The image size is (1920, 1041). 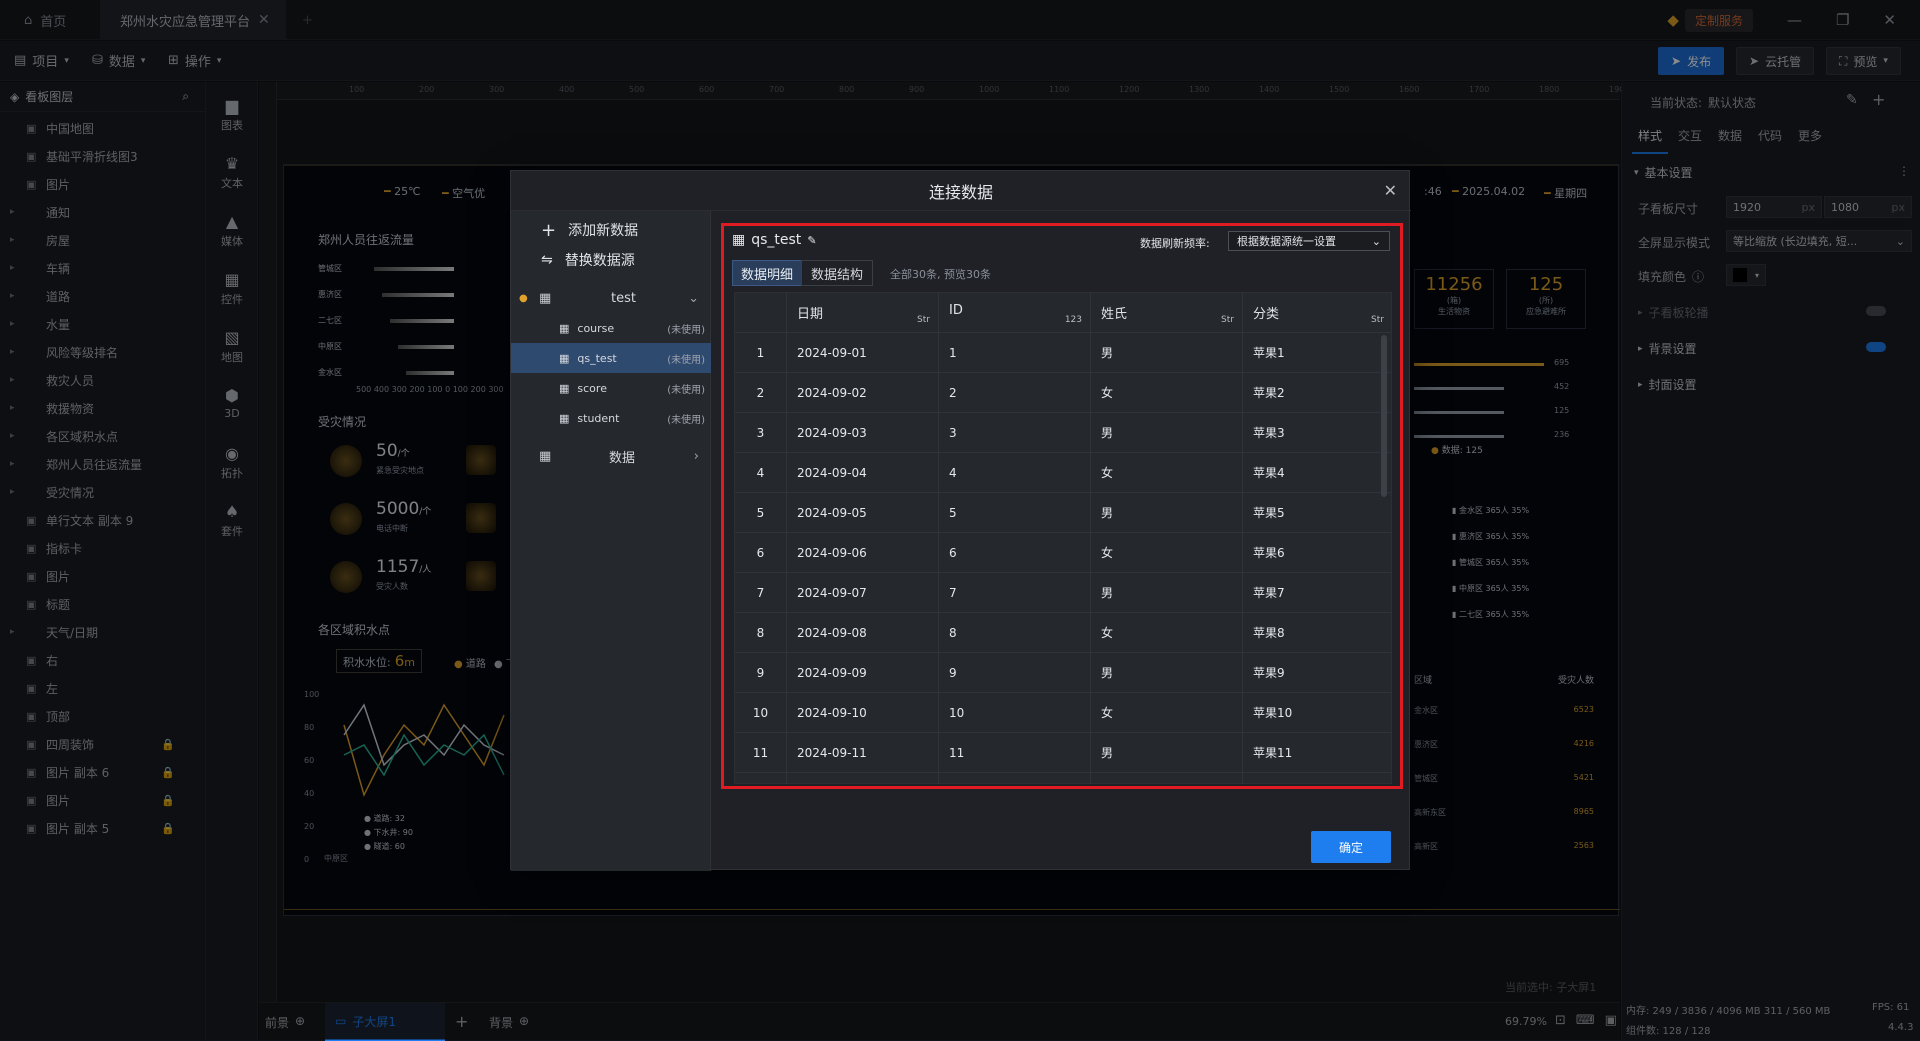 I want to click on column-name: ID, so click(x=956, y=310).